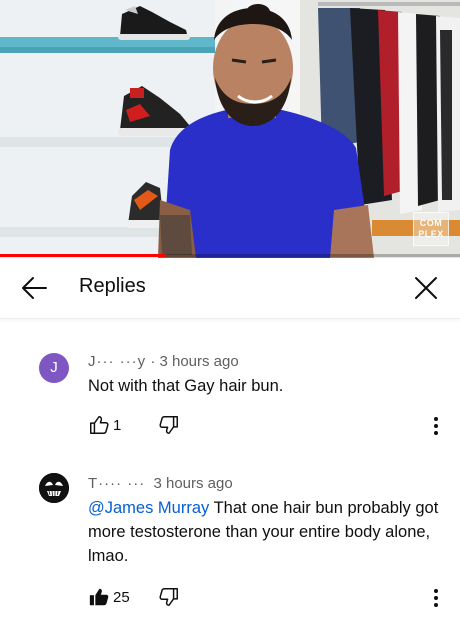 This screenshot has width=460, height=617. What do you see at coordinates (268, 598) in the screenshot?
I see `comment-actions: 25` at bounding box center [268, 598].